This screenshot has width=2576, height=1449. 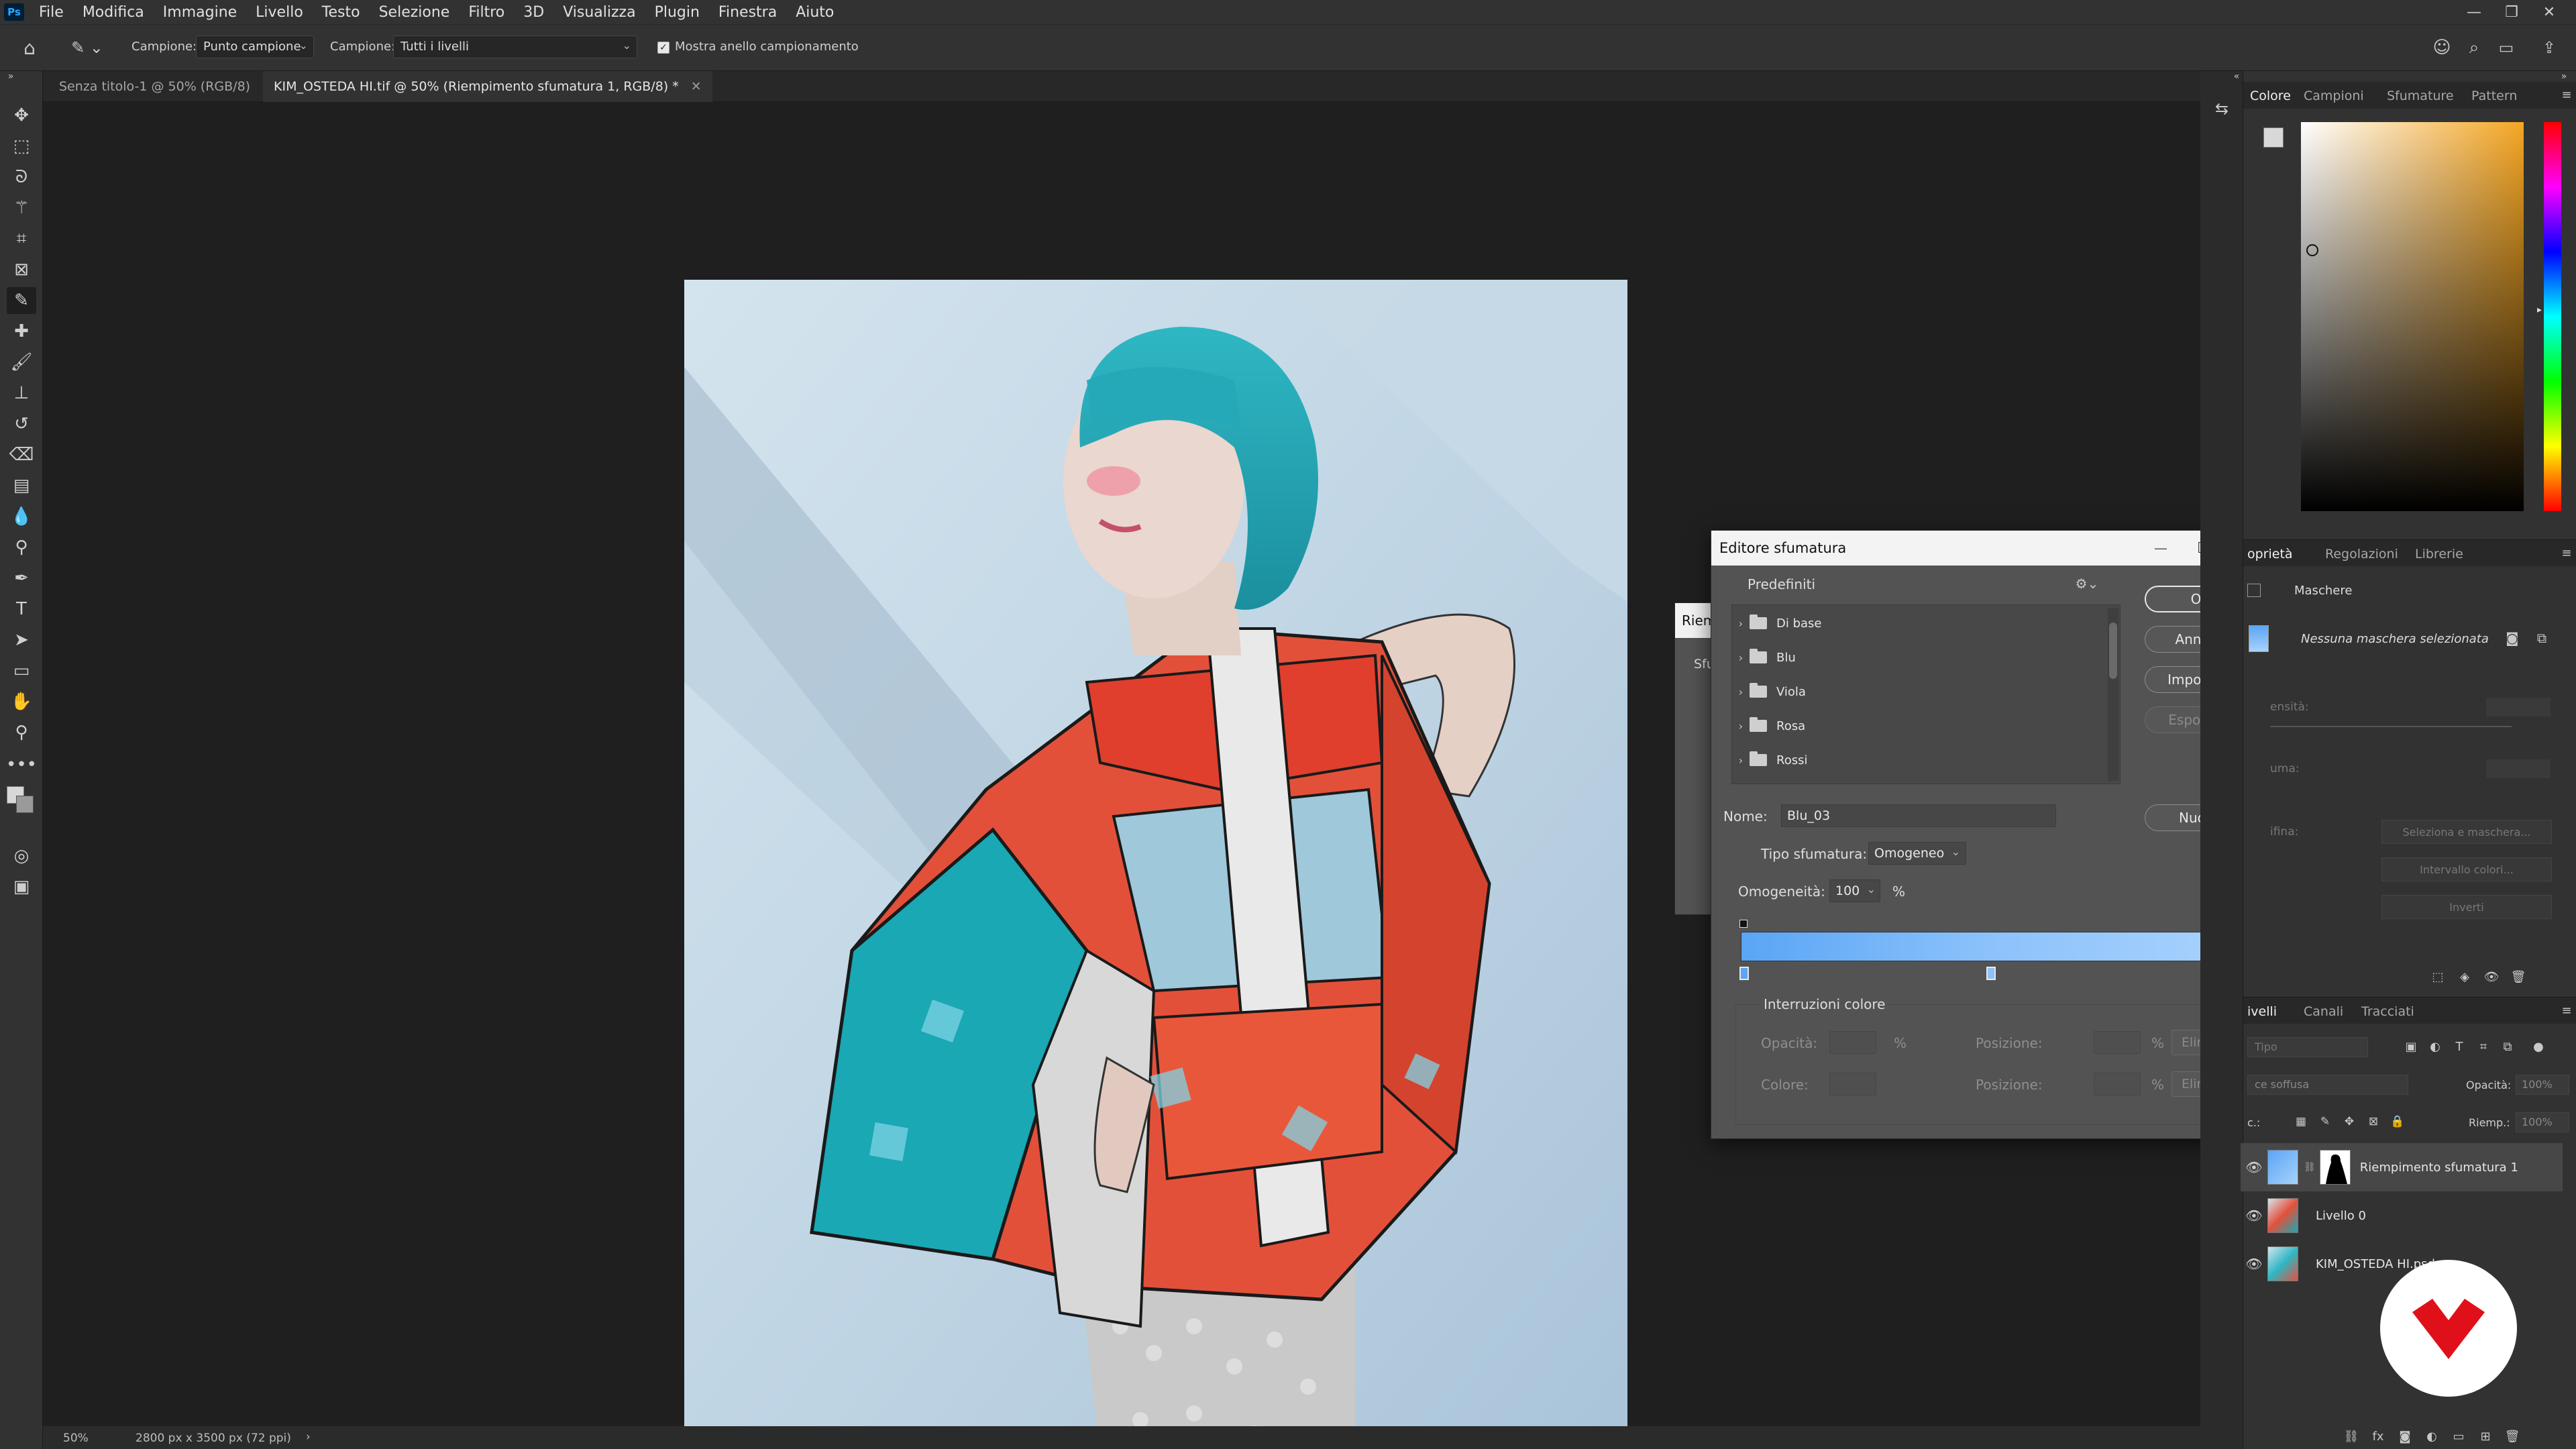 I want to click on add-mask-icon: ◙, so click(x=2405, y=1436).